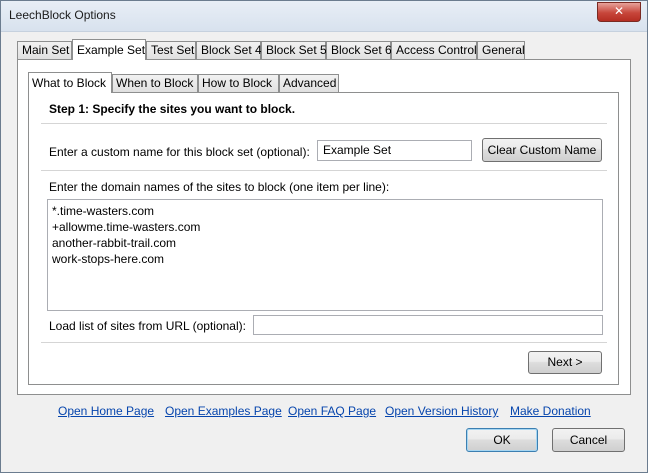 The height and width of the screenshot is (473, 648). I want to click on tab-general: General, so click(501, 50).